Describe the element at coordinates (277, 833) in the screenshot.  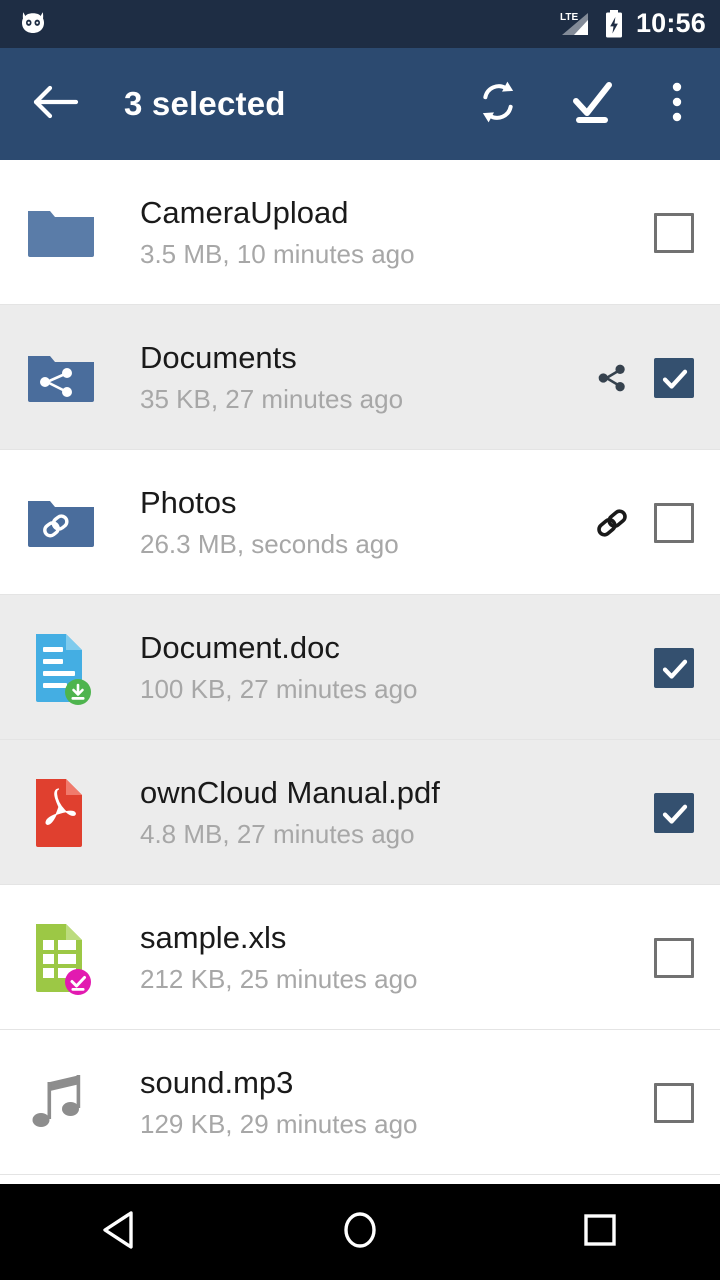
I see `file-details: 4.8 MB, 27 minutes ago` at that location.